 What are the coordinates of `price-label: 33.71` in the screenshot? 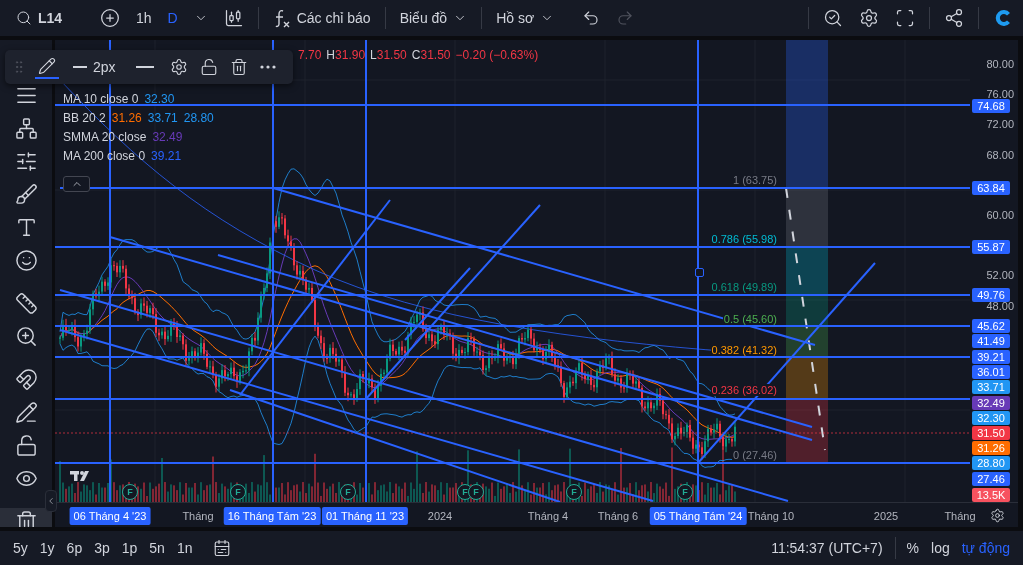 It's located at (991, 387).